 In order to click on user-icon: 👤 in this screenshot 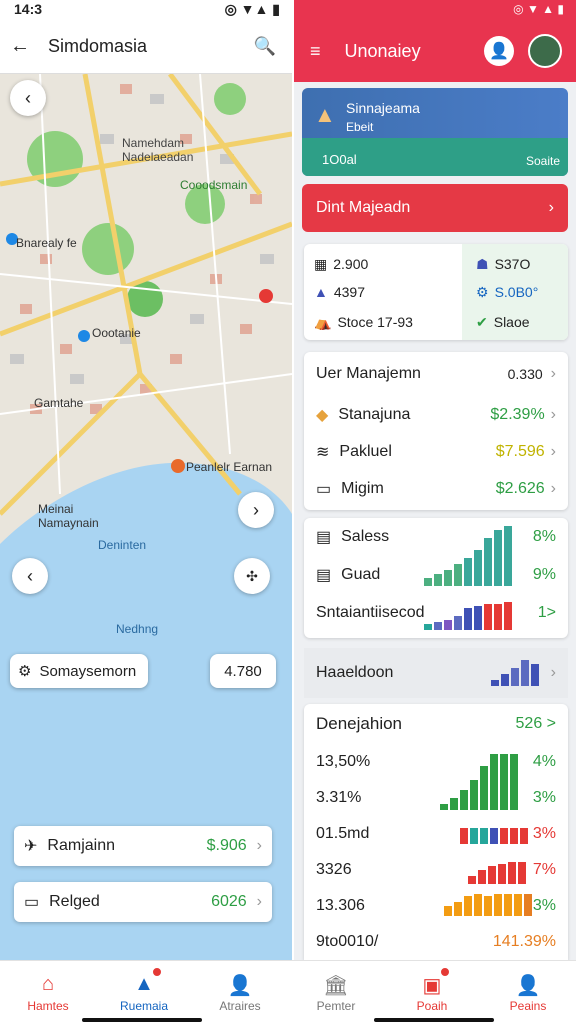, I will do `click(499, 51)`.